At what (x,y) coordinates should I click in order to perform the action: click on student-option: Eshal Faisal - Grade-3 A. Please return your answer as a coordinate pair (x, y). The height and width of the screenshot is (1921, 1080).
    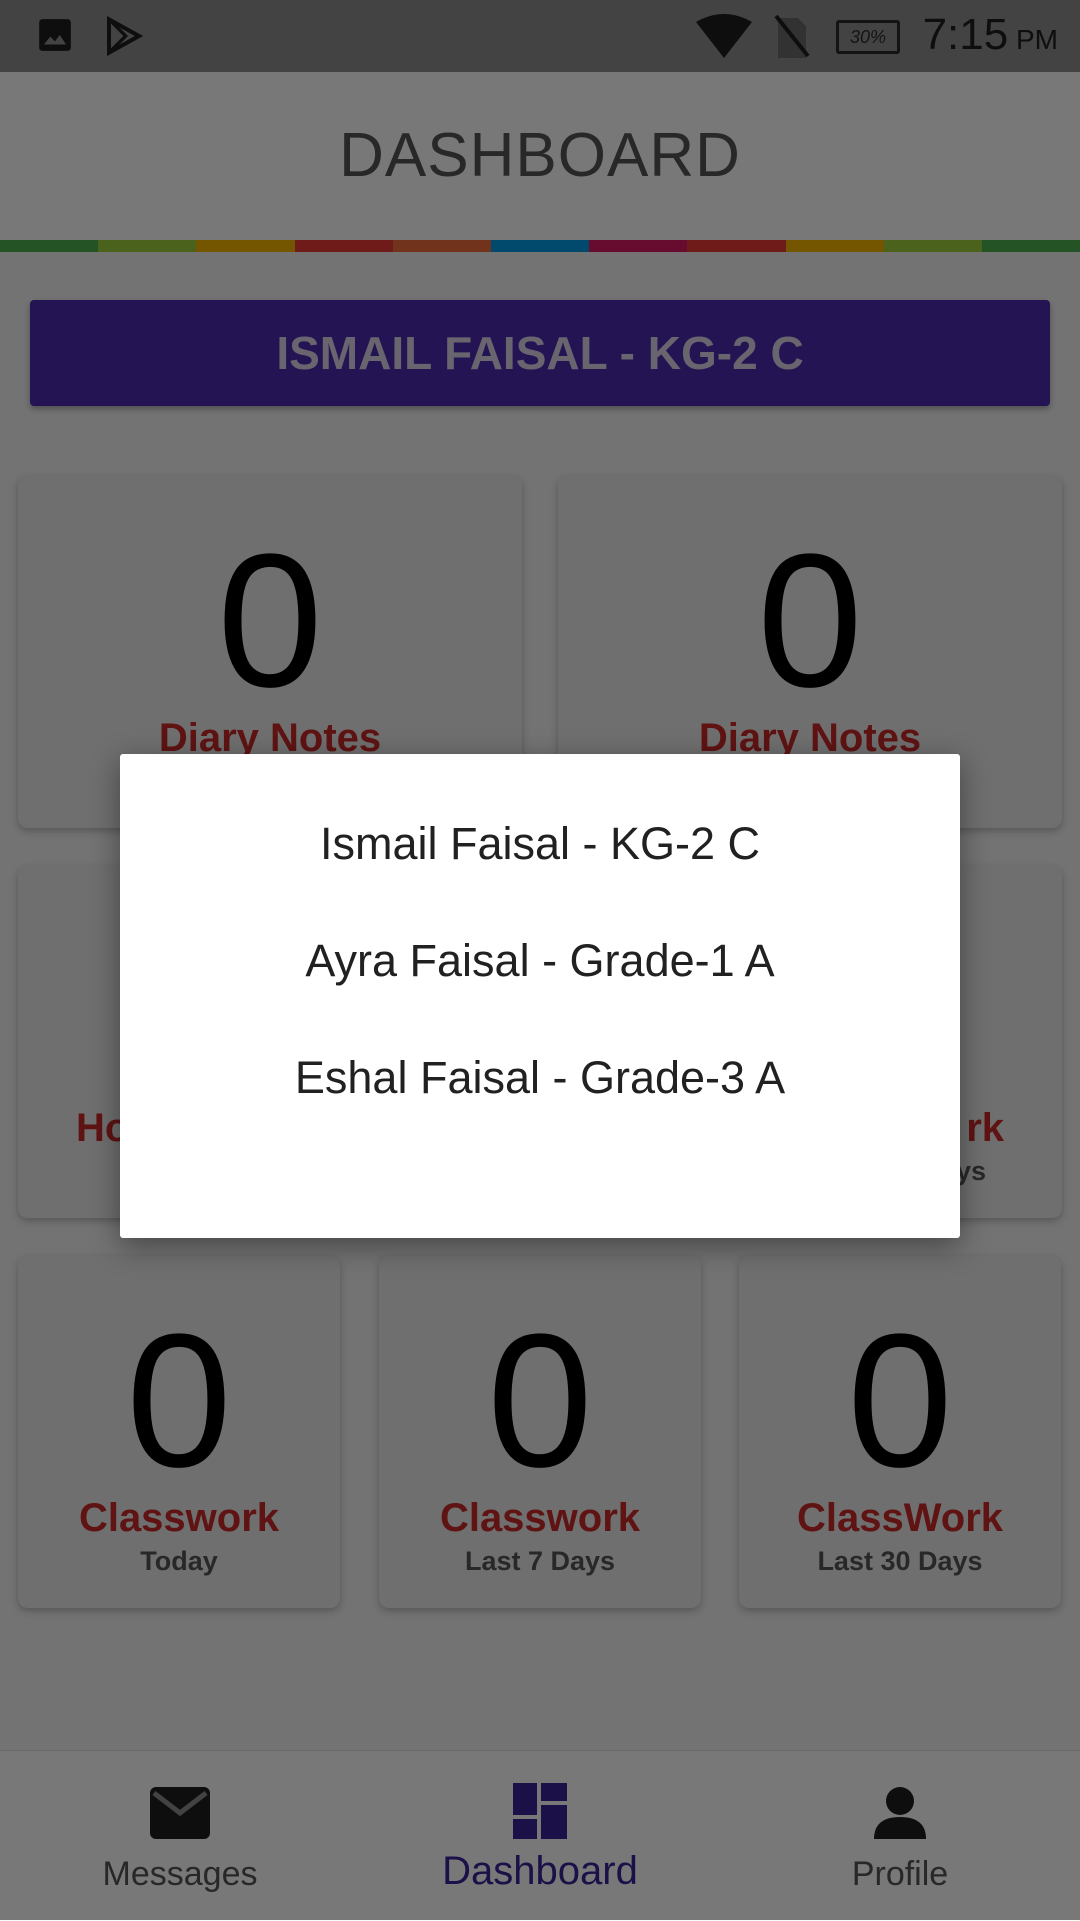
    Looking at the image, I should click on (540, 1078).